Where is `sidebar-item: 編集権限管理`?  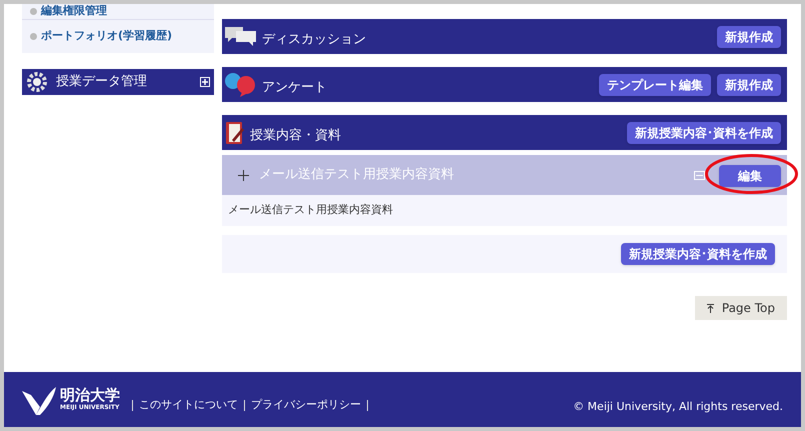 sidebar-item: 編集権限管理 is located at coordinates (118, 12).